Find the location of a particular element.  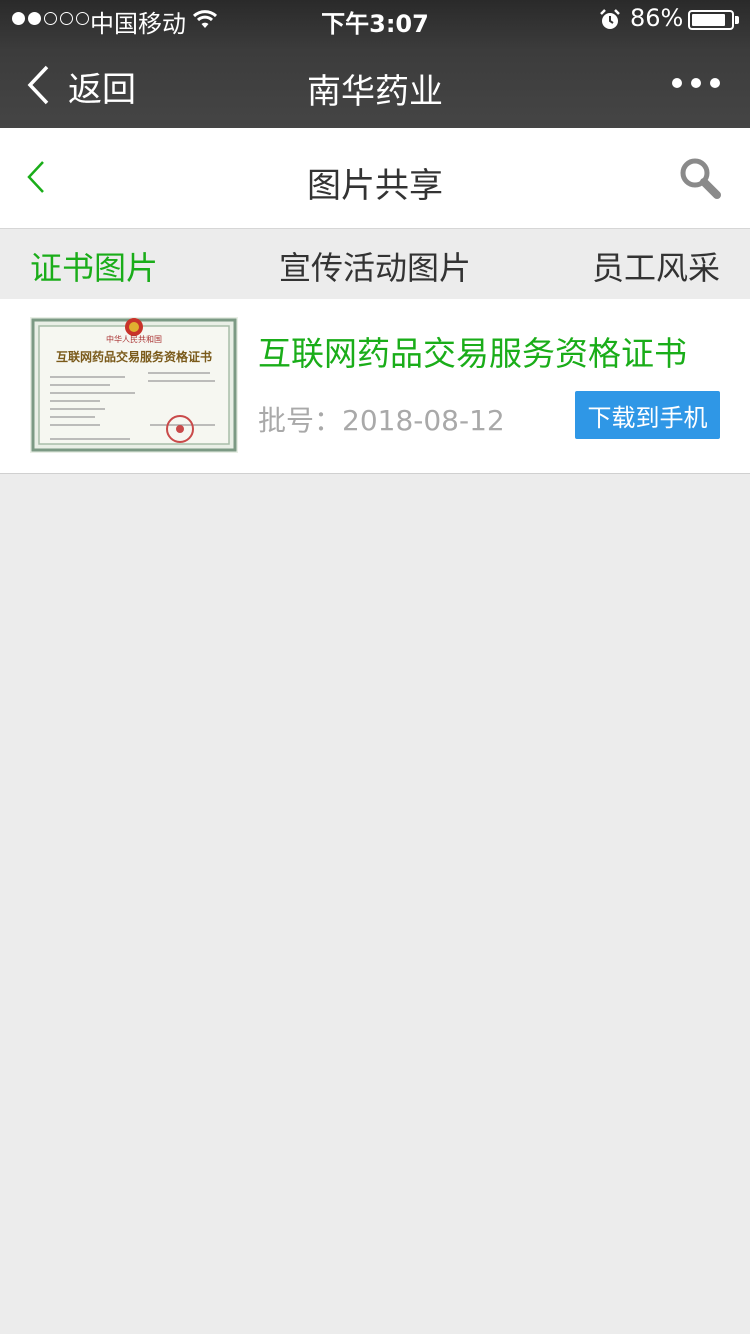

app-title: 南华药业 is located at coordinates (375, 92).